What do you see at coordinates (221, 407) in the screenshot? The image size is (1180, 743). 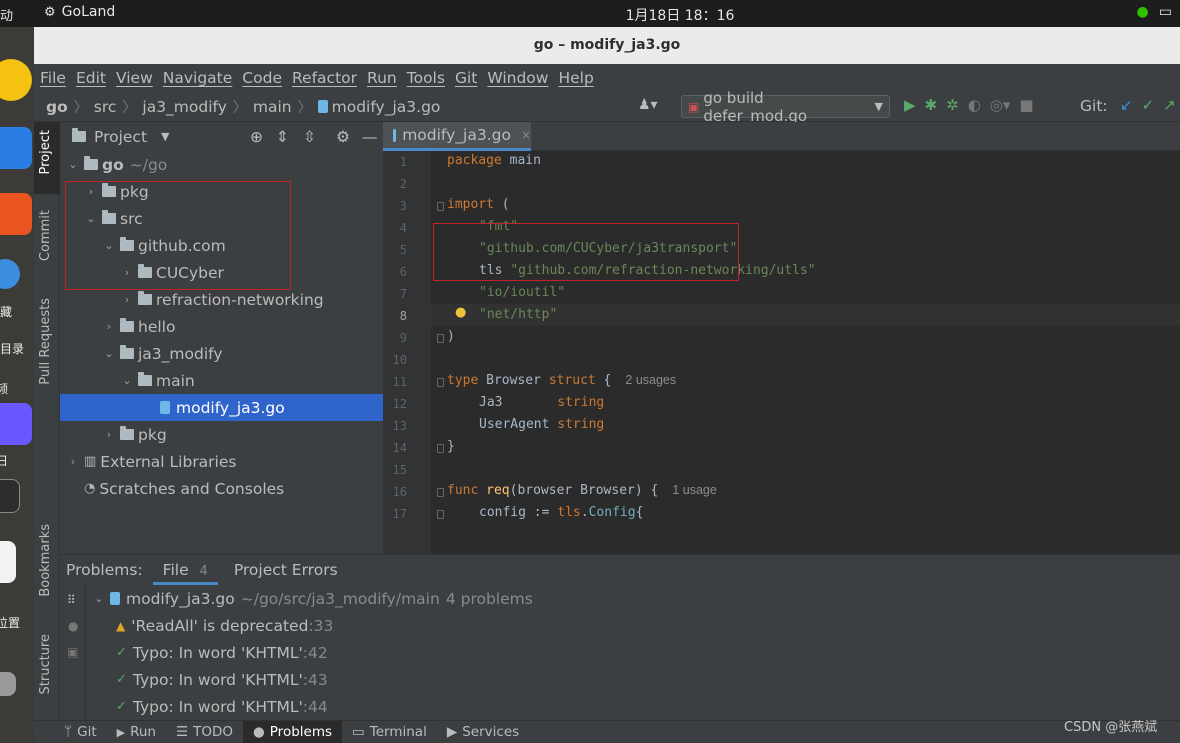 I see `tree-item-modify-ja3-go: modify_ja3.go` at bounding box center [221, 407].